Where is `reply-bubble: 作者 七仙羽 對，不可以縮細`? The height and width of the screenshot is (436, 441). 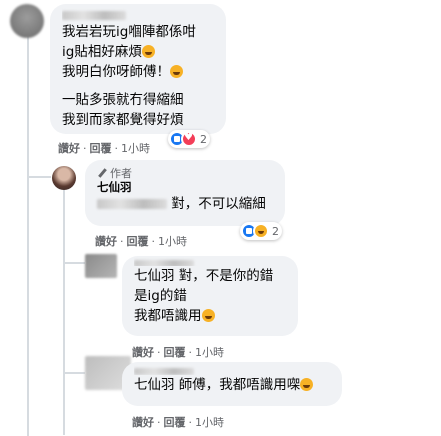 reply-bubble: 作者 七仙羽 對，不可以縮細 is located at coordinates (185, 193).